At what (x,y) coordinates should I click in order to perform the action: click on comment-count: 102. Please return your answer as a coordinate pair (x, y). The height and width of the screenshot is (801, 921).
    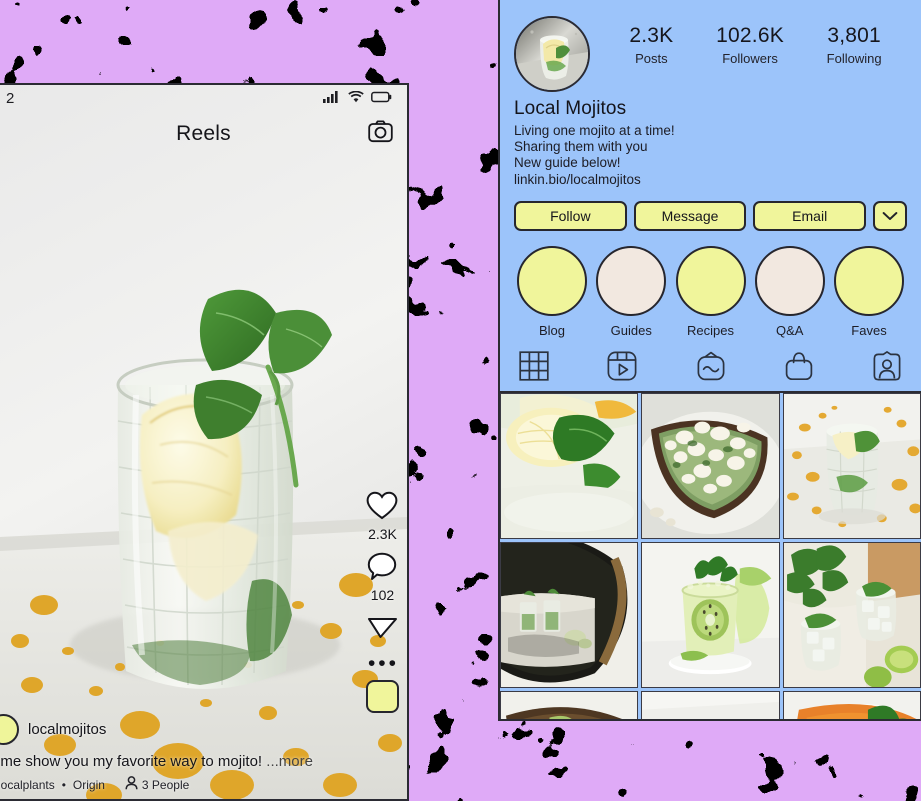
    Looking at the image, I should click on (382, 595).